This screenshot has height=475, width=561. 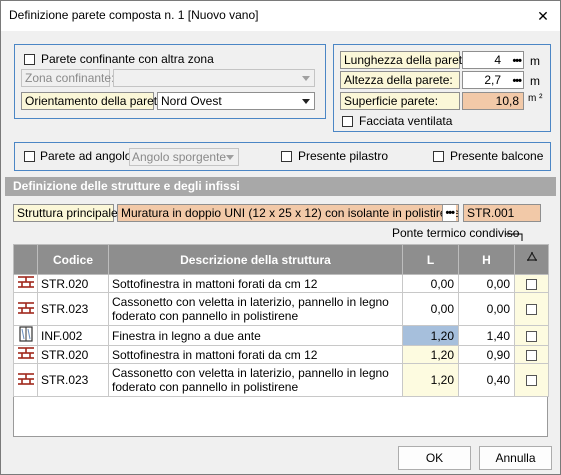 I want to click on presente-balcone-label: Presente balcone, so click(x=497, y=156).